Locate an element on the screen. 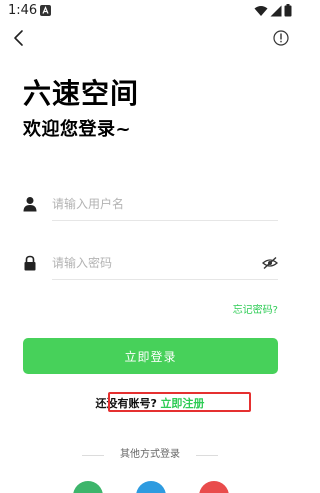 The width and height of the screenshot is (320, 493). username-field is located at coordinates (150, 204).